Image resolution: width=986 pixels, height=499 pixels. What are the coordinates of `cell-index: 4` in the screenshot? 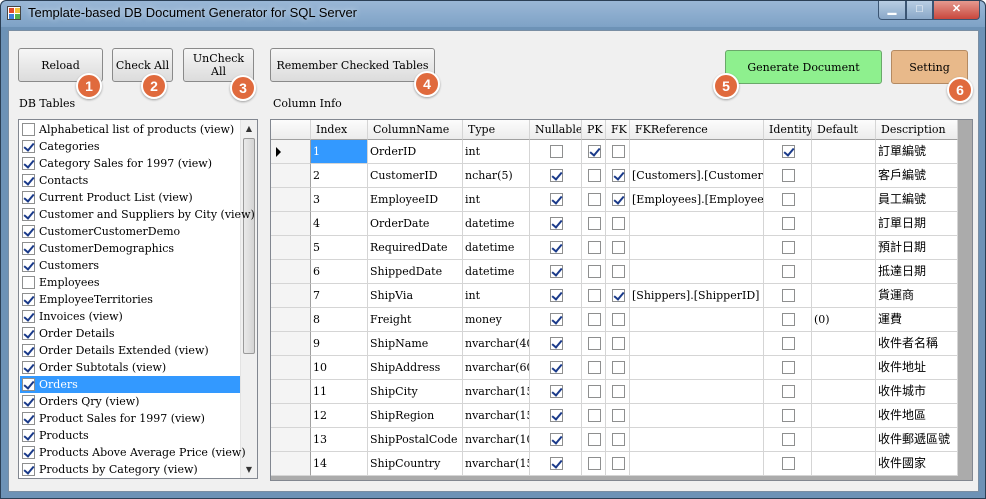 It's located at (339, 224).